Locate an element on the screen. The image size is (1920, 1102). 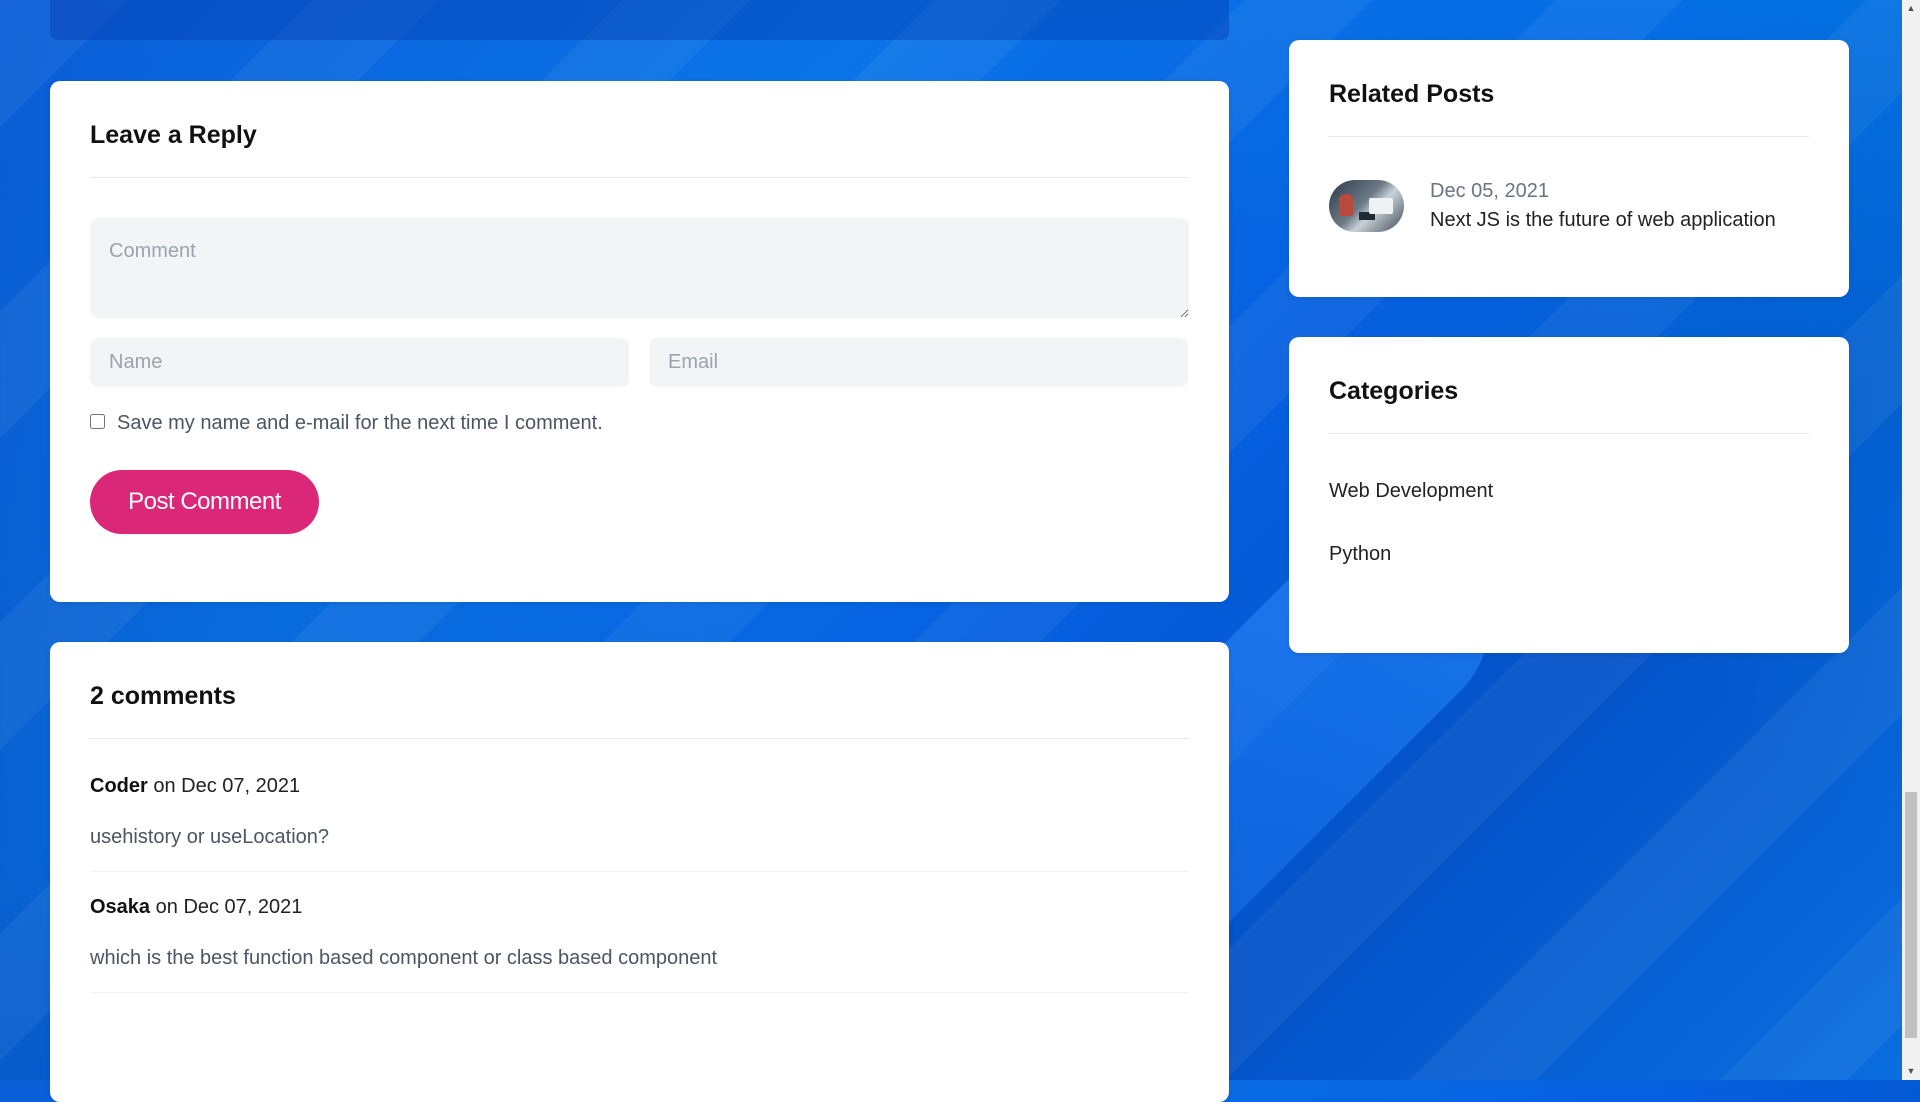
post-date: Dec 05, 2021 is located at coordinates (1489, 191).